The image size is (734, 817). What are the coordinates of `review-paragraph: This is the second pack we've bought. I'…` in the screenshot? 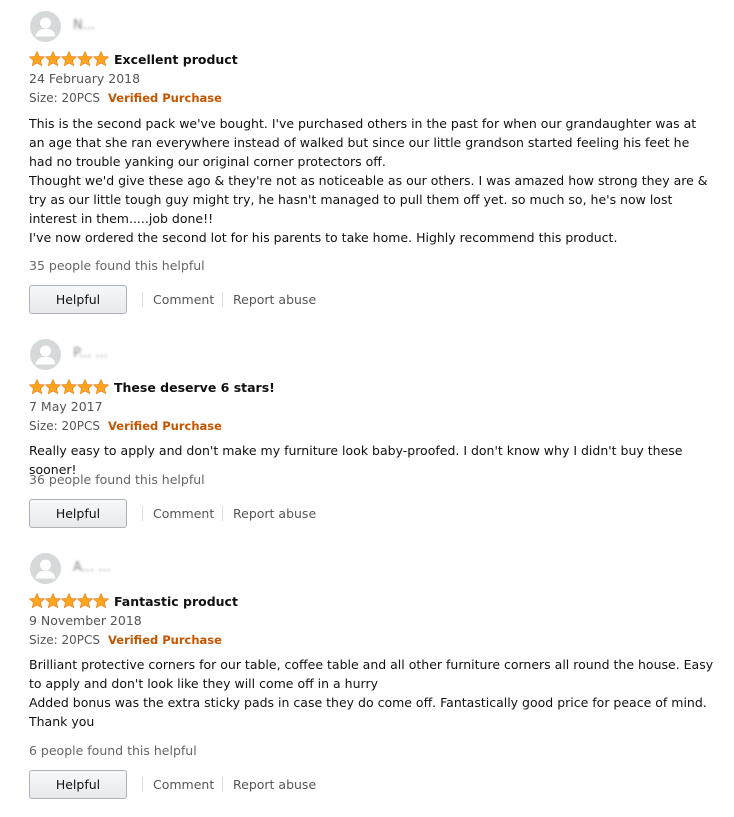 It's located at (363, 142).